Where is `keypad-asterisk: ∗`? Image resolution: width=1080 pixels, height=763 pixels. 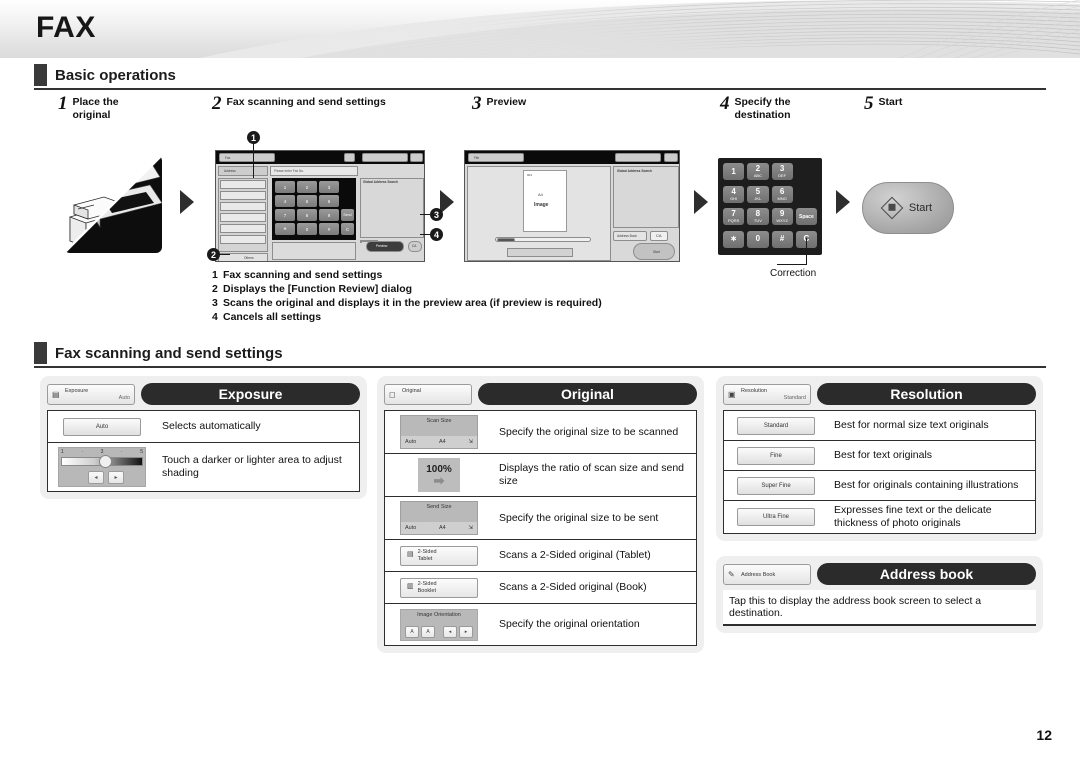
keypad-asterisk: ∗ is located at coordinates (285, 229).